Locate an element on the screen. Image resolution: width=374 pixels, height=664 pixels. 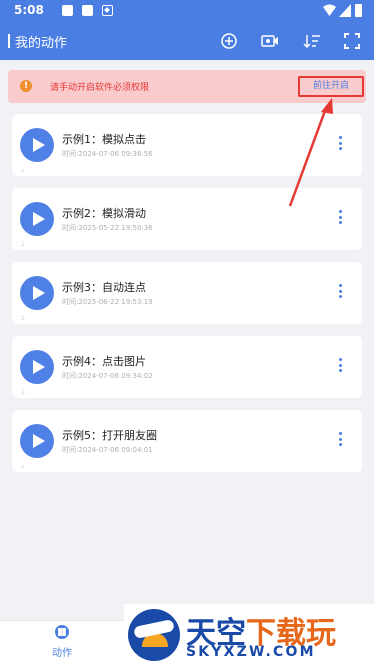
site-watermark: 天空下载玩 SKYXZW.COM is located at coordinates (249, 634).